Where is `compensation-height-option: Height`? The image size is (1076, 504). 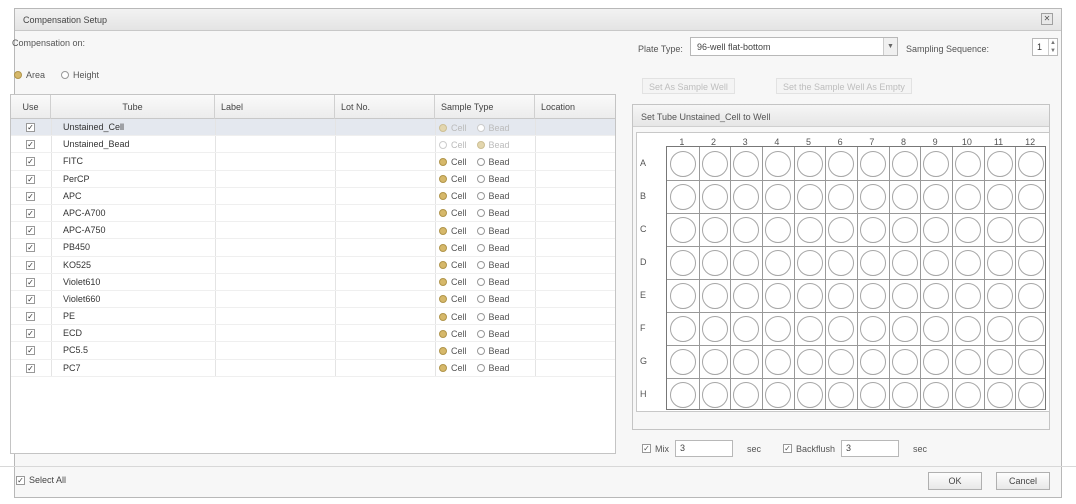
compensation-height-option: Height is located at coordinates (80, 75).